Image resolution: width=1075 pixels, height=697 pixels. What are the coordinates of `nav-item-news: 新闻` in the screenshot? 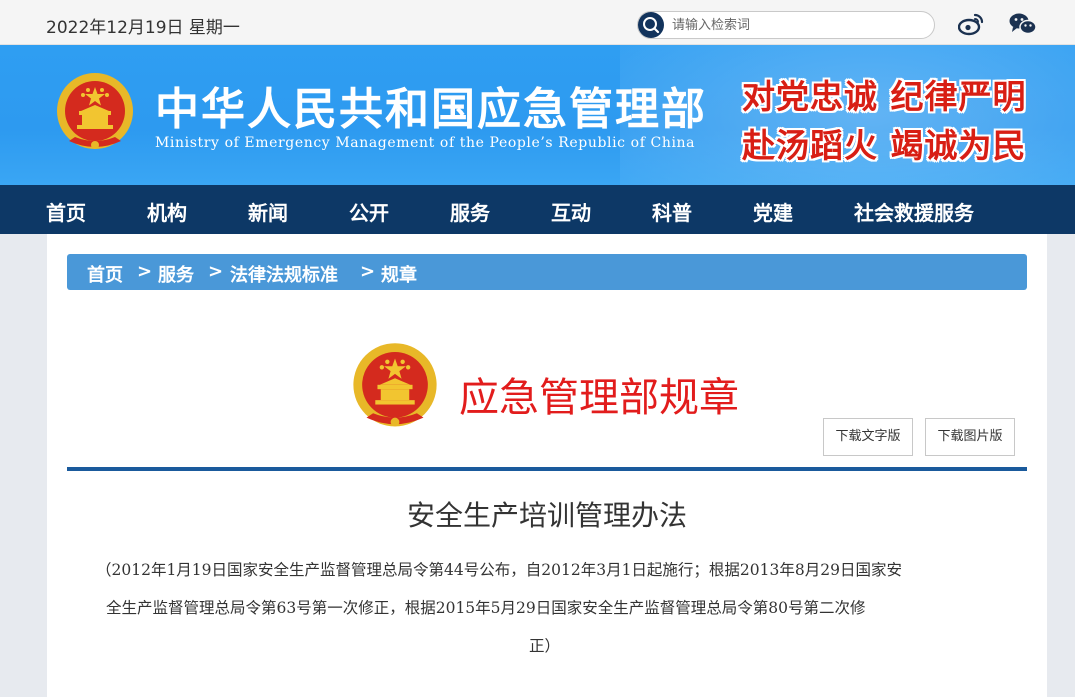 It's located at (268, 211).